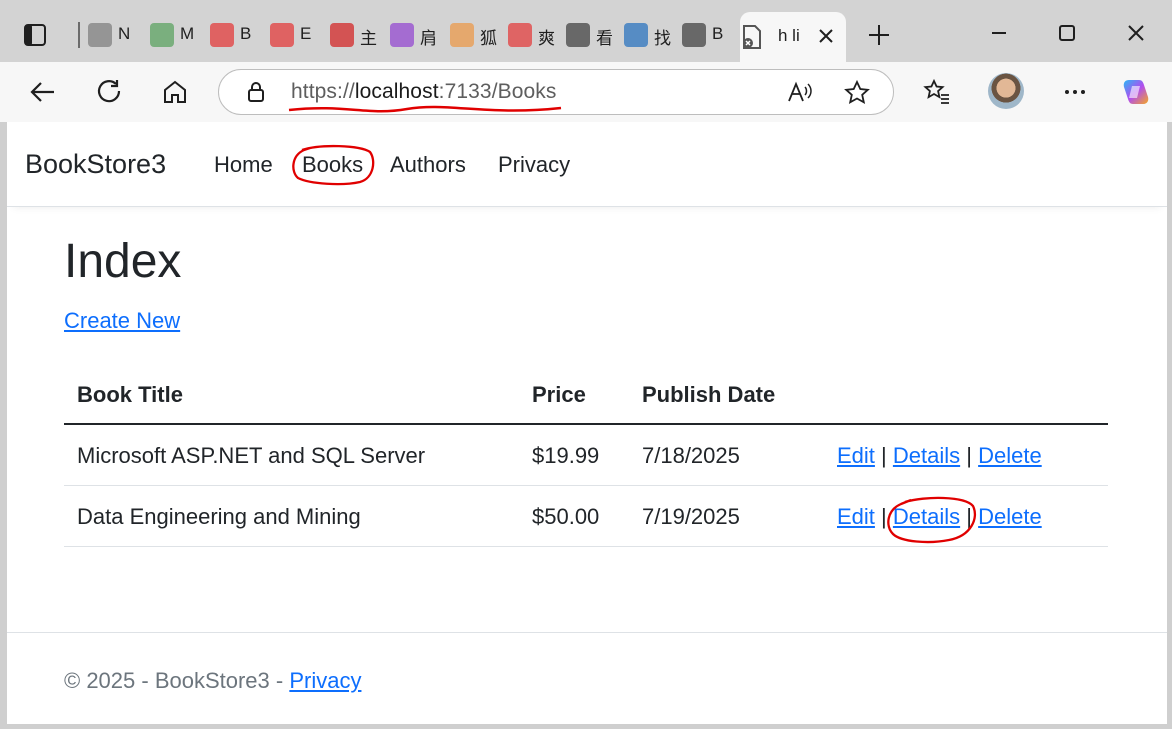 Image resolution: width=1172 pixels, height=729 pixels. I want to click on footer-privacy-link: Privacy, so click(325, 680).